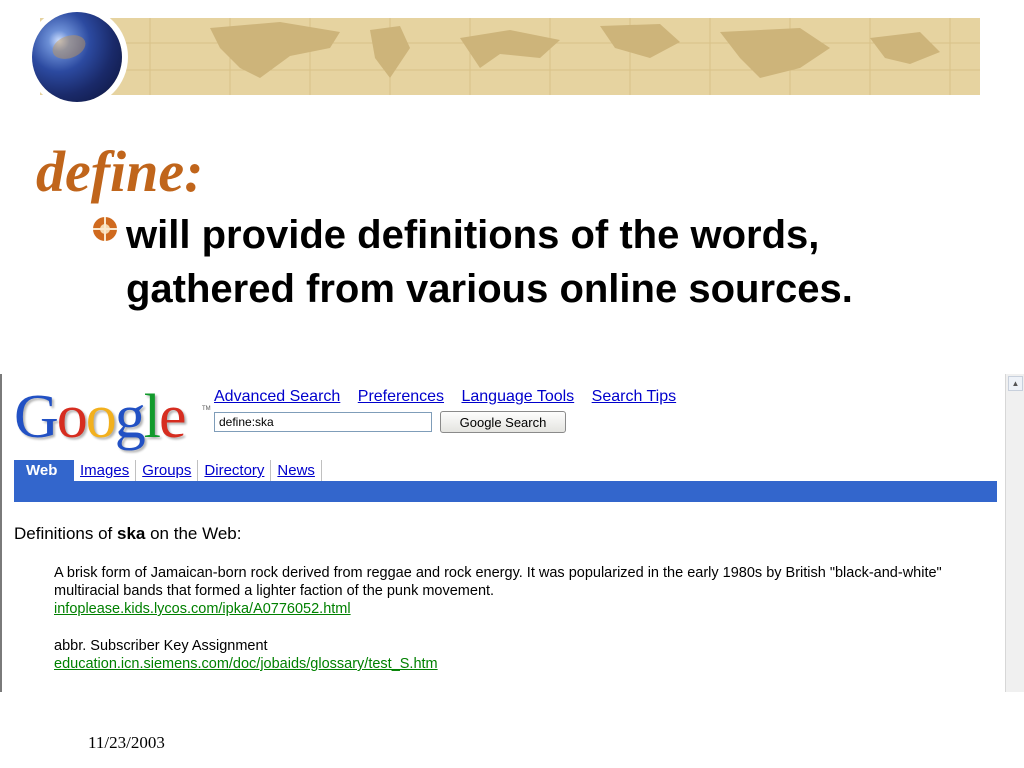  I want to click on definition-text: abbr. Subscriber Key Assignment, so click(161, 646).